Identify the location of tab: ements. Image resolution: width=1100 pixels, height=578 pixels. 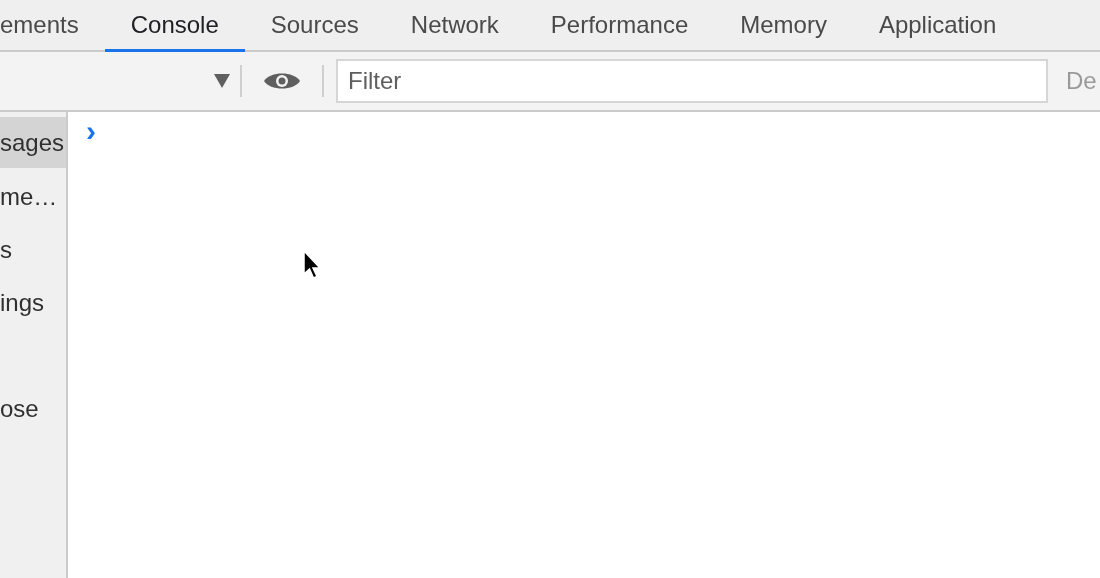
(52, 26).